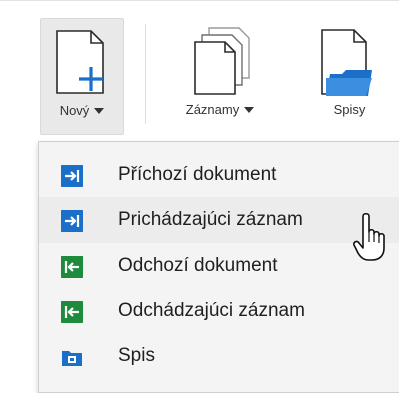 This screenshot has height=393, width=399. I want to click on new-button: Nový, so click(82, 76).